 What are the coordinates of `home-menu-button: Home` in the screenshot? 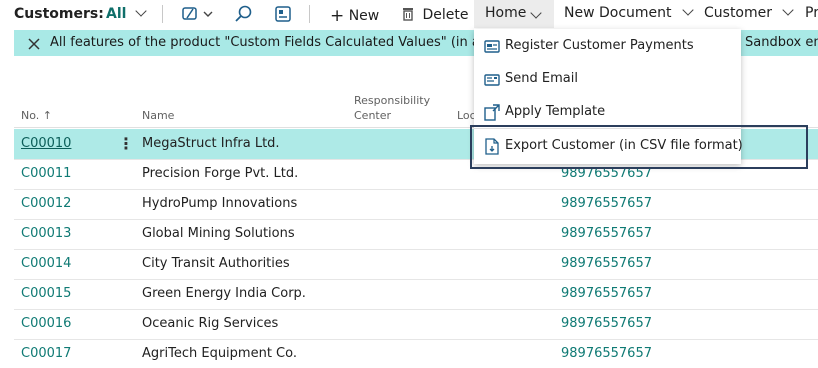 It's located at (514, 14).